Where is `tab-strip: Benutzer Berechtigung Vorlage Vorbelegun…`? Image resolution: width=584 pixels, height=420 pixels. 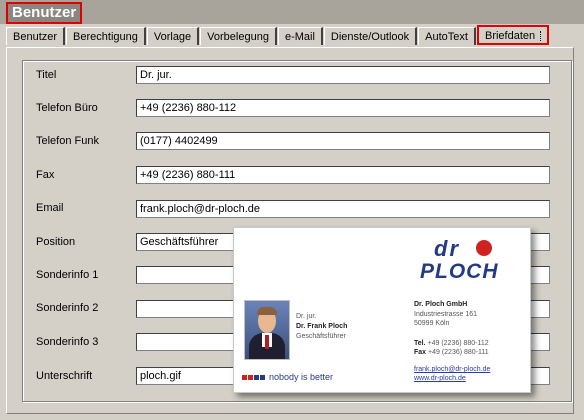
tab-strip: Benutzer Berechtigung Vorlage Vorbelegun… is located at coordinates (278, 36).